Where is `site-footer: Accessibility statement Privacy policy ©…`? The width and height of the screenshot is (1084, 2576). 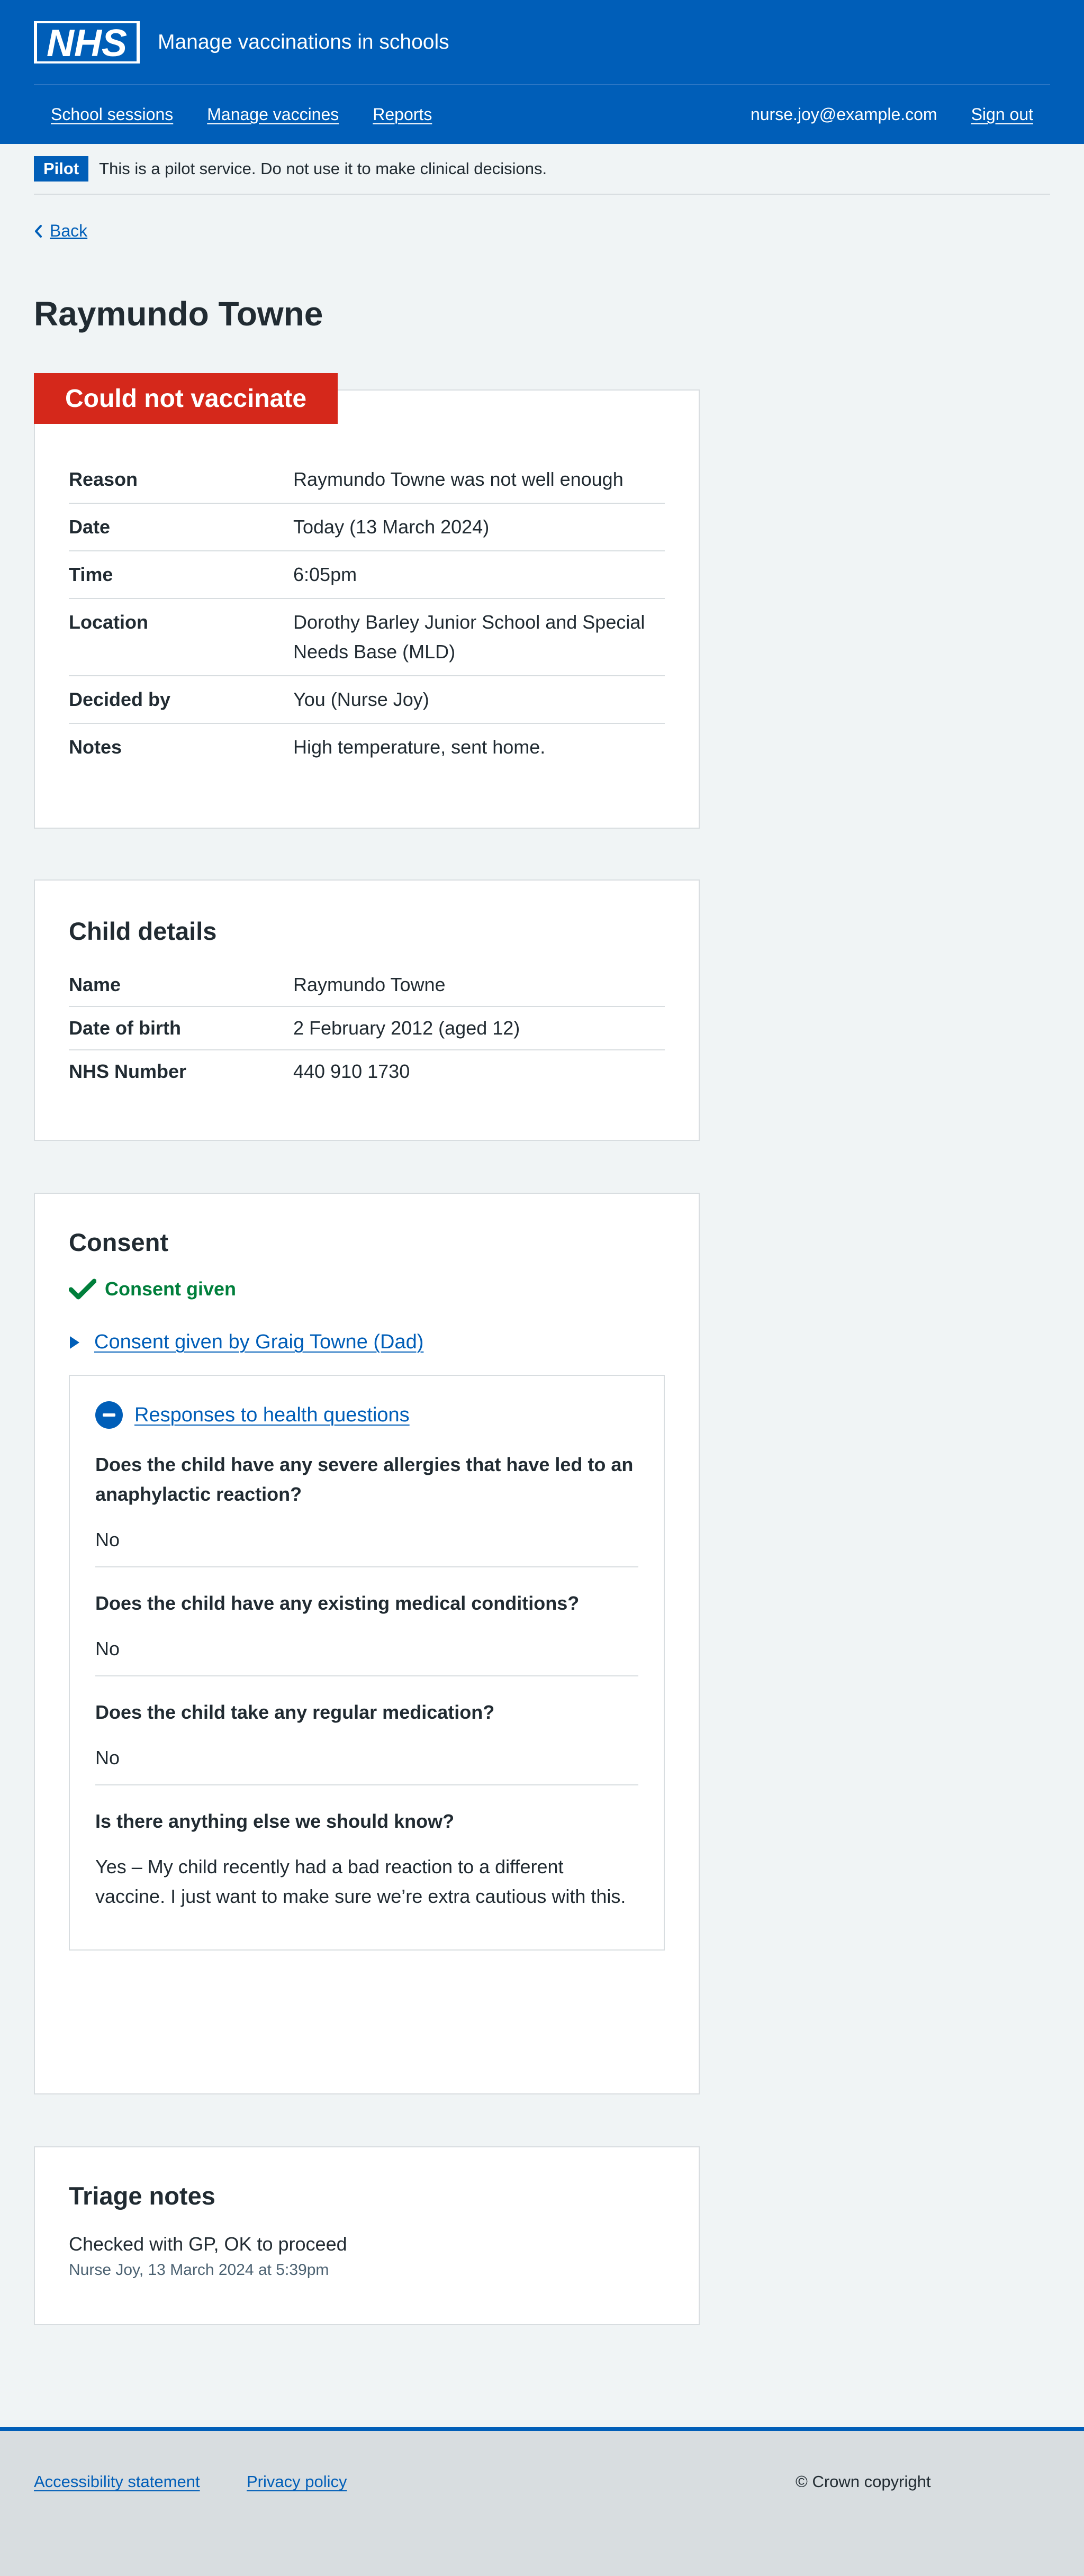 site-footer: Accessibility statement Privacy policy ©… is located at coordinates (542, 2501).